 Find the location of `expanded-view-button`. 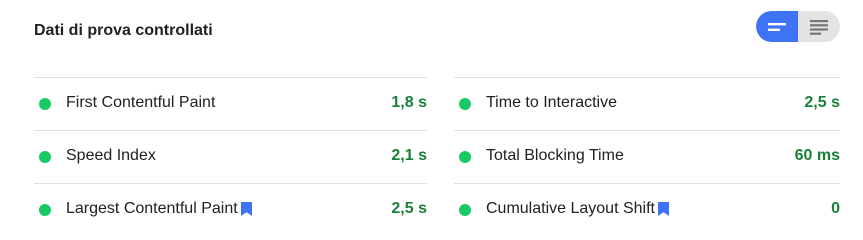

expanded-view-button is located at coordinates (819, 26).